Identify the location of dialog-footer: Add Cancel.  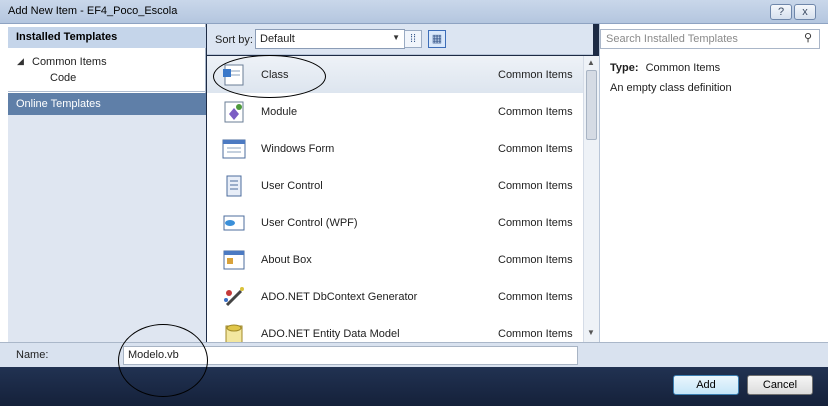
(414, 386).